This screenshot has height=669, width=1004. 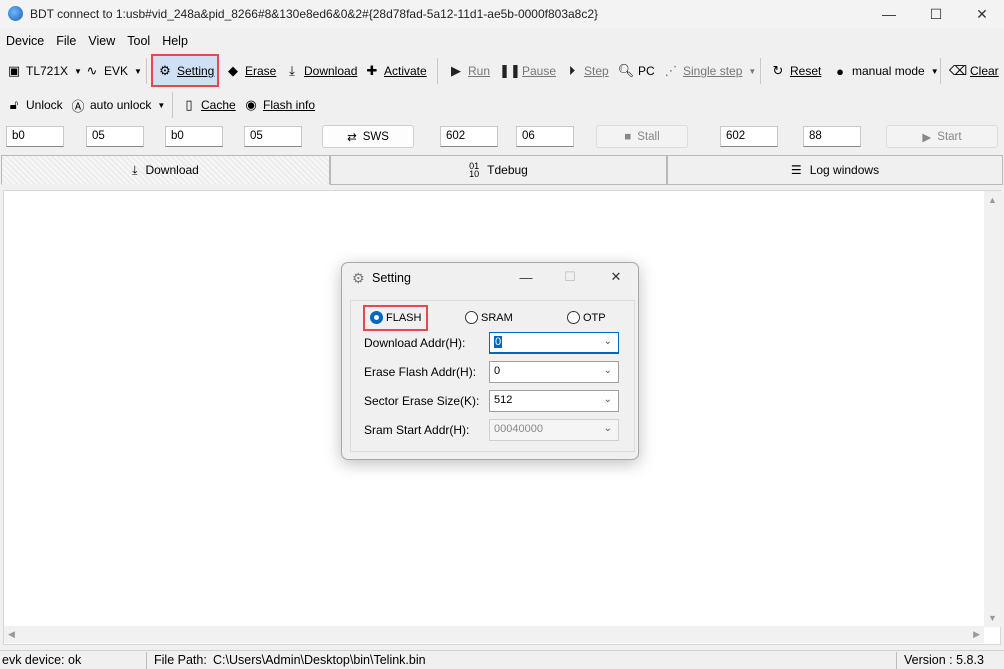 I want to click on clear-button: ⌫ Clear, so click(x=973, y=71).